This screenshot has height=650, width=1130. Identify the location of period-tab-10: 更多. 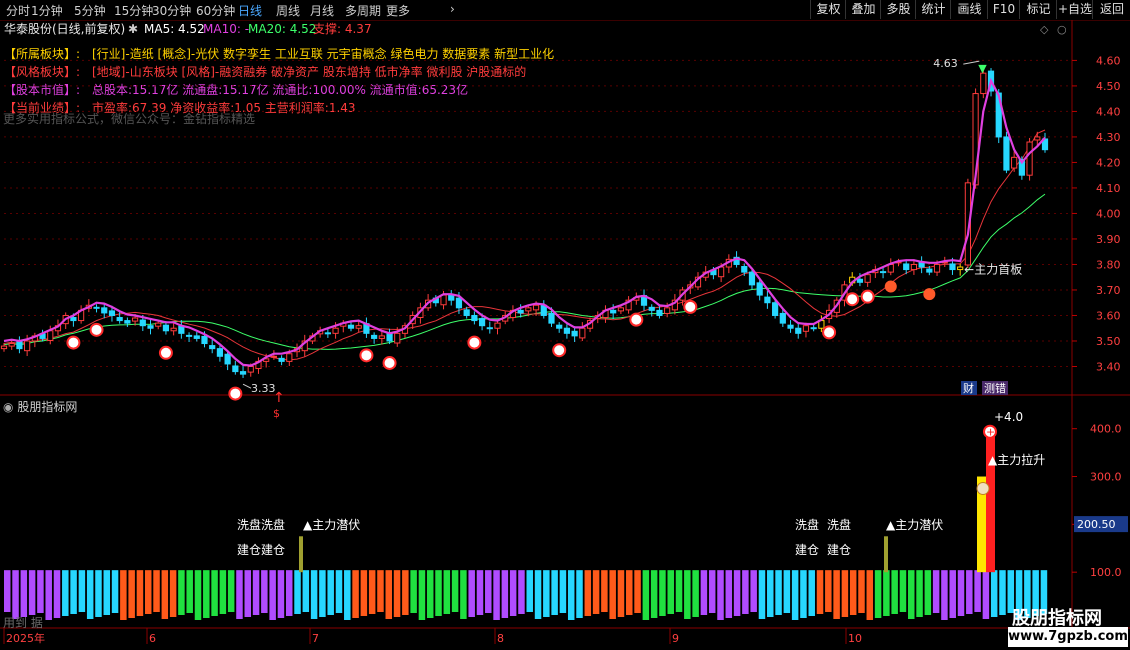
(398, 10).